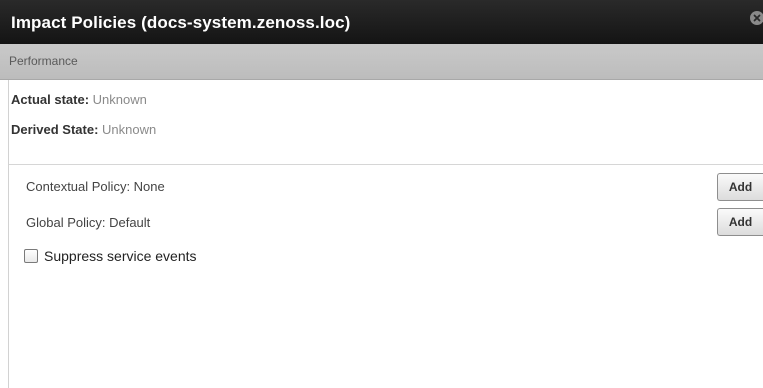 The height and width of the screenshot is (388, 763). Describe the element at coordinates (43, 61) in the screenshot. I see `section-title: Performance` at that location.